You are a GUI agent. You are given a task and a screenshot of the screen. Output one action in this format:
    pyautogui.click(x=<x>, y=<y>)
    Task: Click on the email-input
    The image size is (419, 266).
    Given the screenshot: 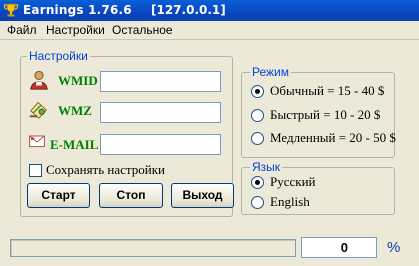 What is the action you would take?
    pyautogui.click(x=160, y=144)
    